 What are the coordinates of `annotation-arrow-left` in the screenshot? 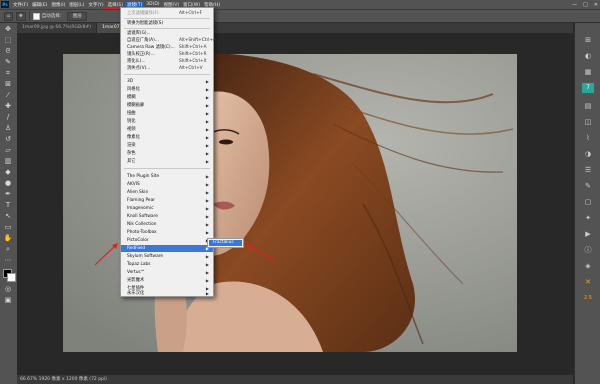 It's located at (105, 255).